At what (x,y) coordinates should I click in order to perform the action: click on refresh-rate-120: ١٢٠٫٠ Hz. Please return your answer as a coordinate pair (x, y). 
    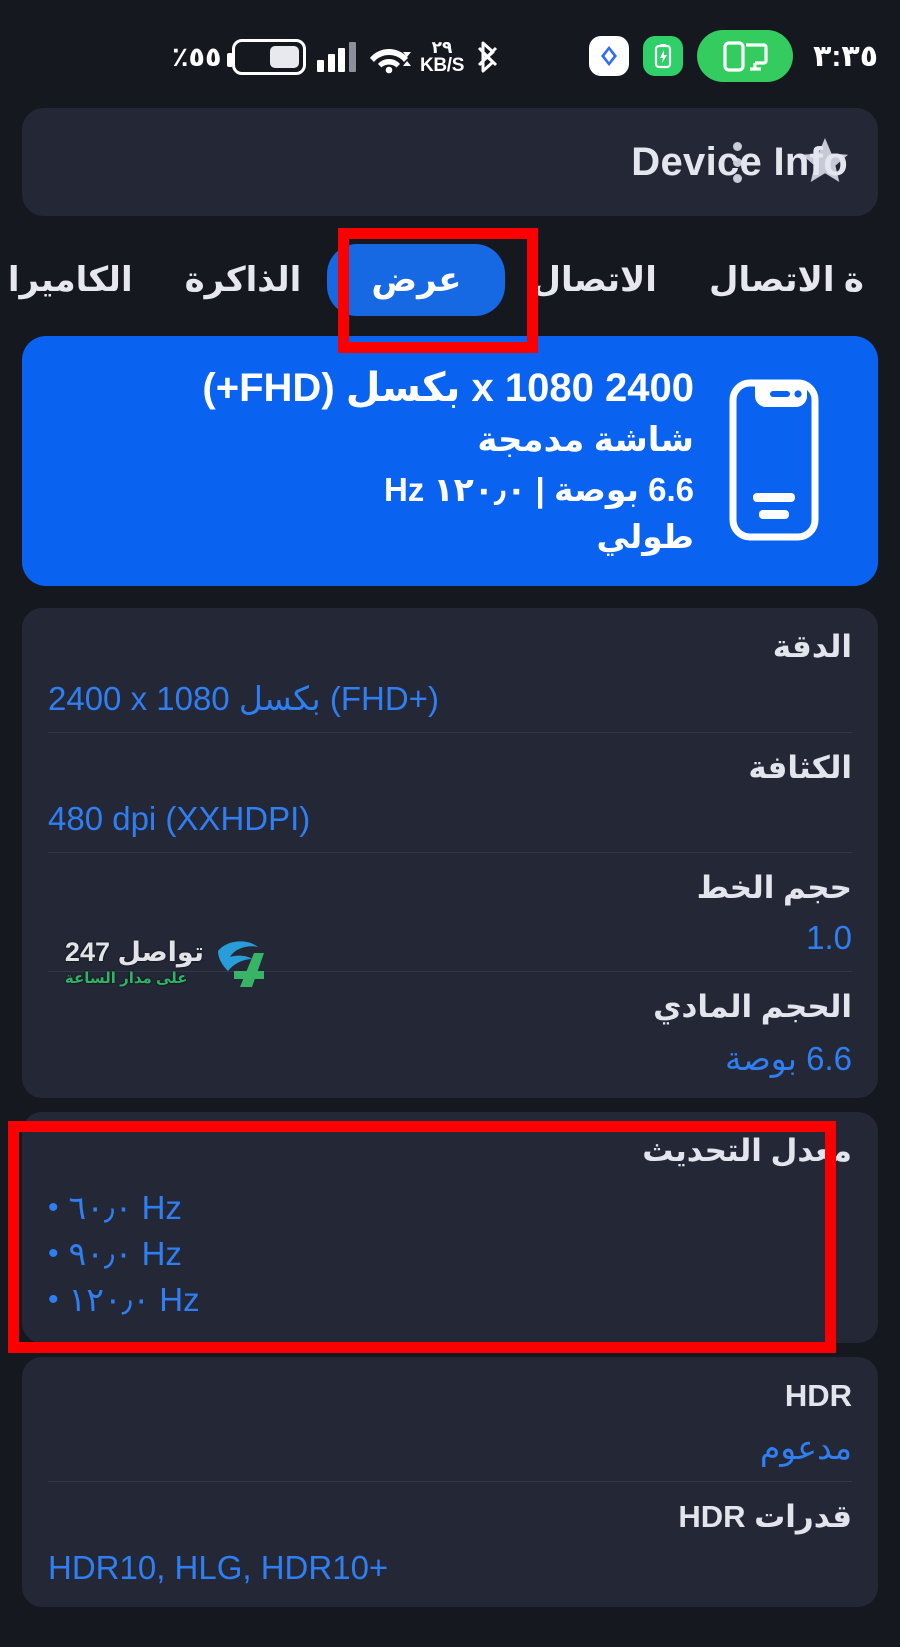
    Looking at the image, I should click on (134, 1300).